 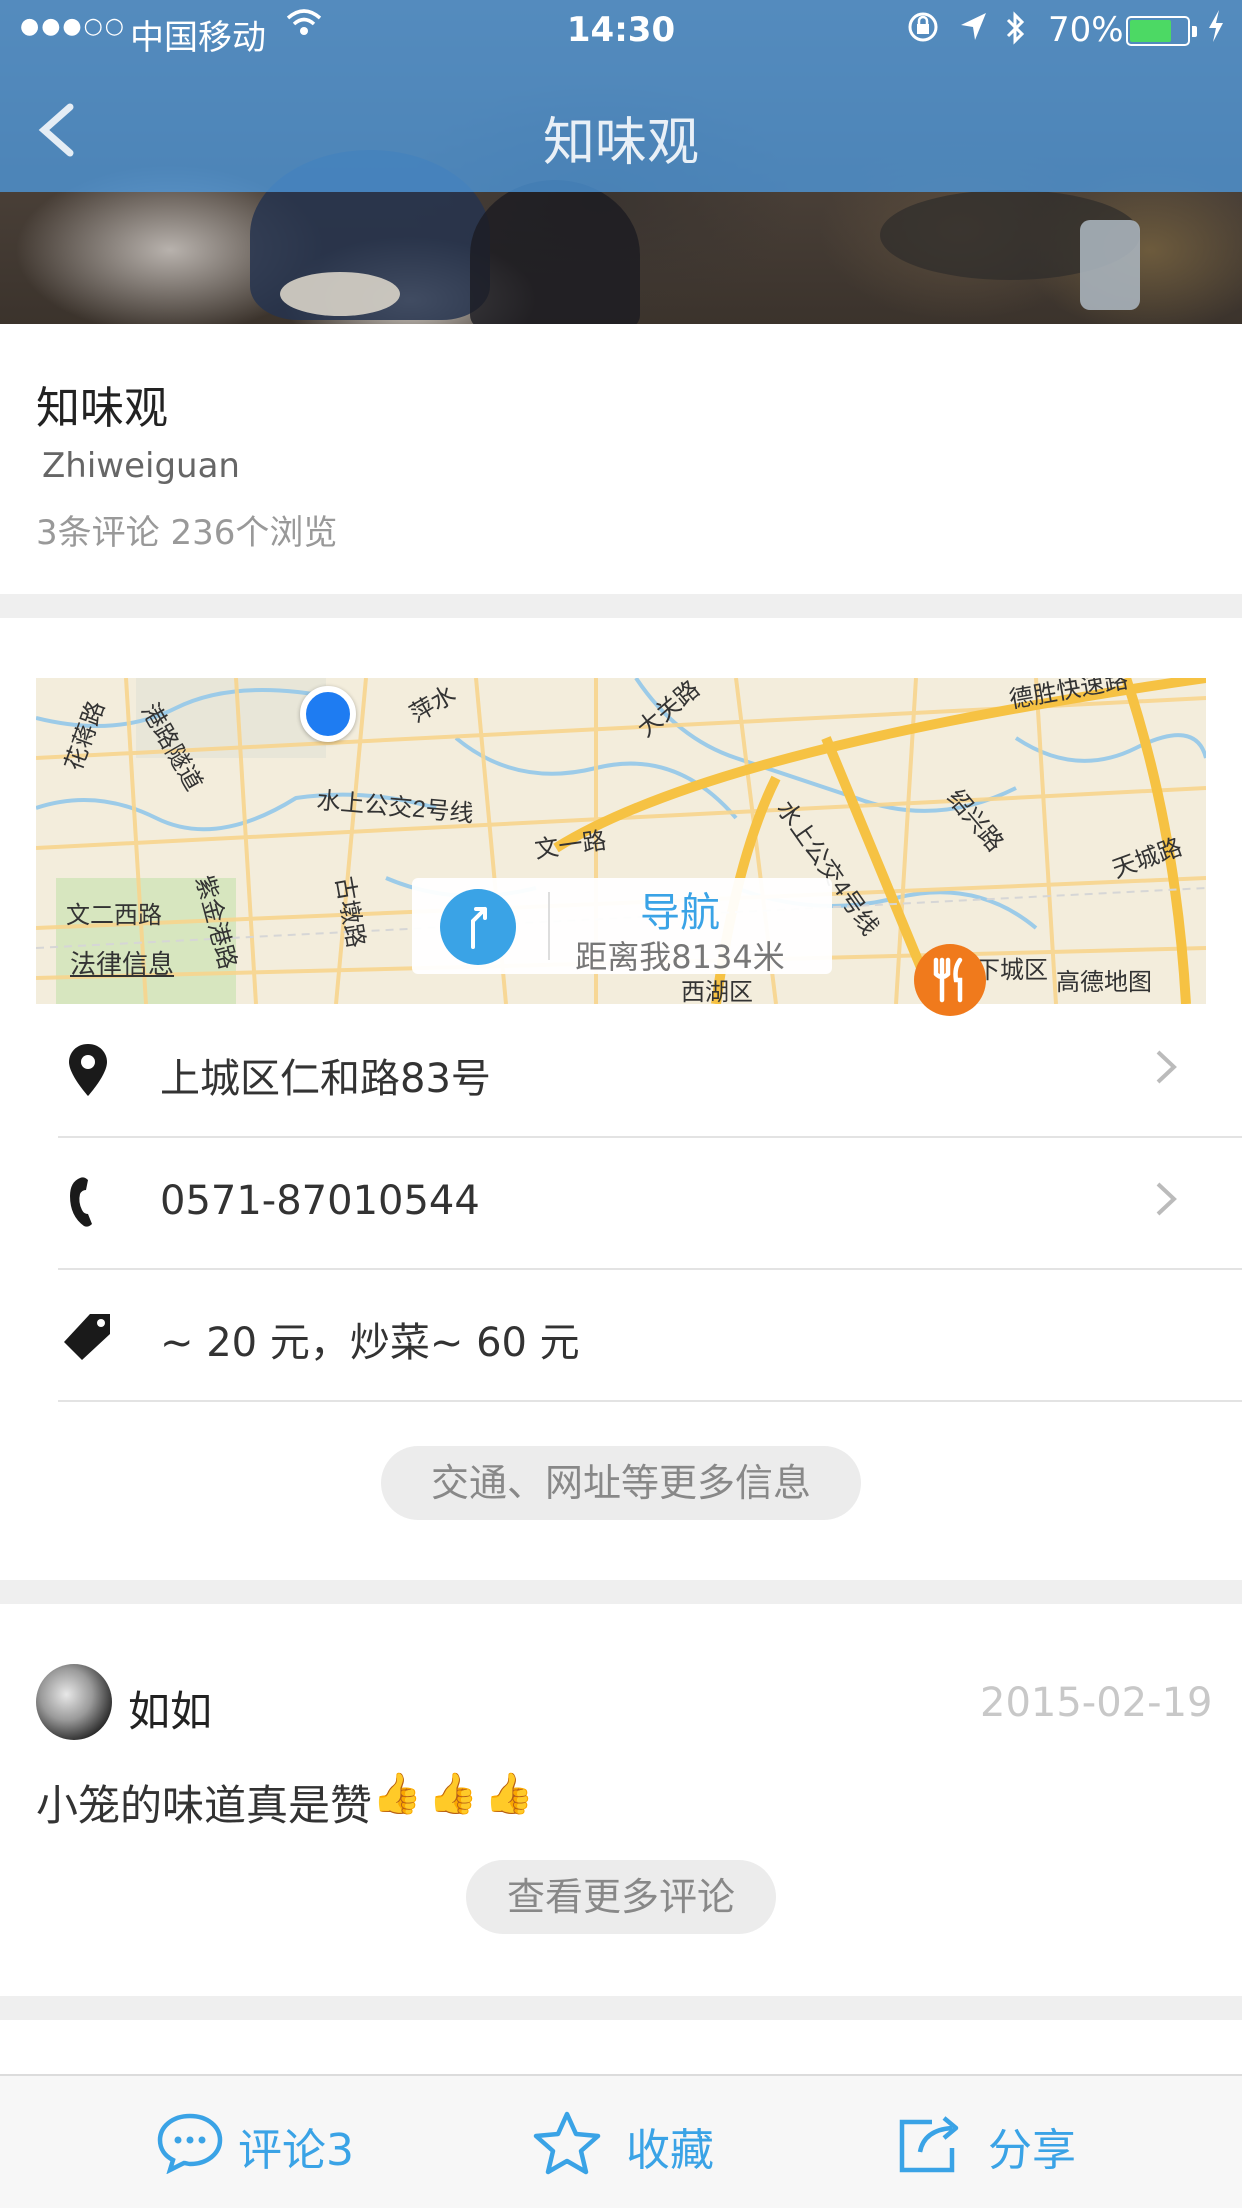 I want to click on location-arrow-icon, so click(x=973, y=31).